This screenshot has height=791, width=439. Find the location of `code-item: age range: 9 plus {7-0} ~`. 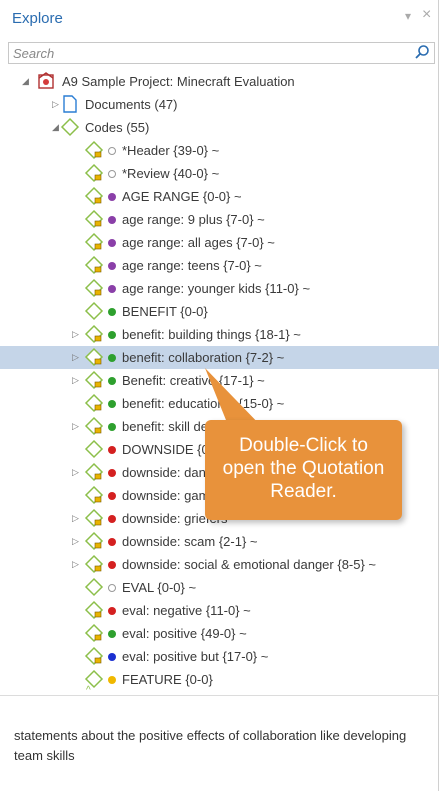

code-item: age range: 9 plus {7-0} ~ is located at coordinates (219, 219).